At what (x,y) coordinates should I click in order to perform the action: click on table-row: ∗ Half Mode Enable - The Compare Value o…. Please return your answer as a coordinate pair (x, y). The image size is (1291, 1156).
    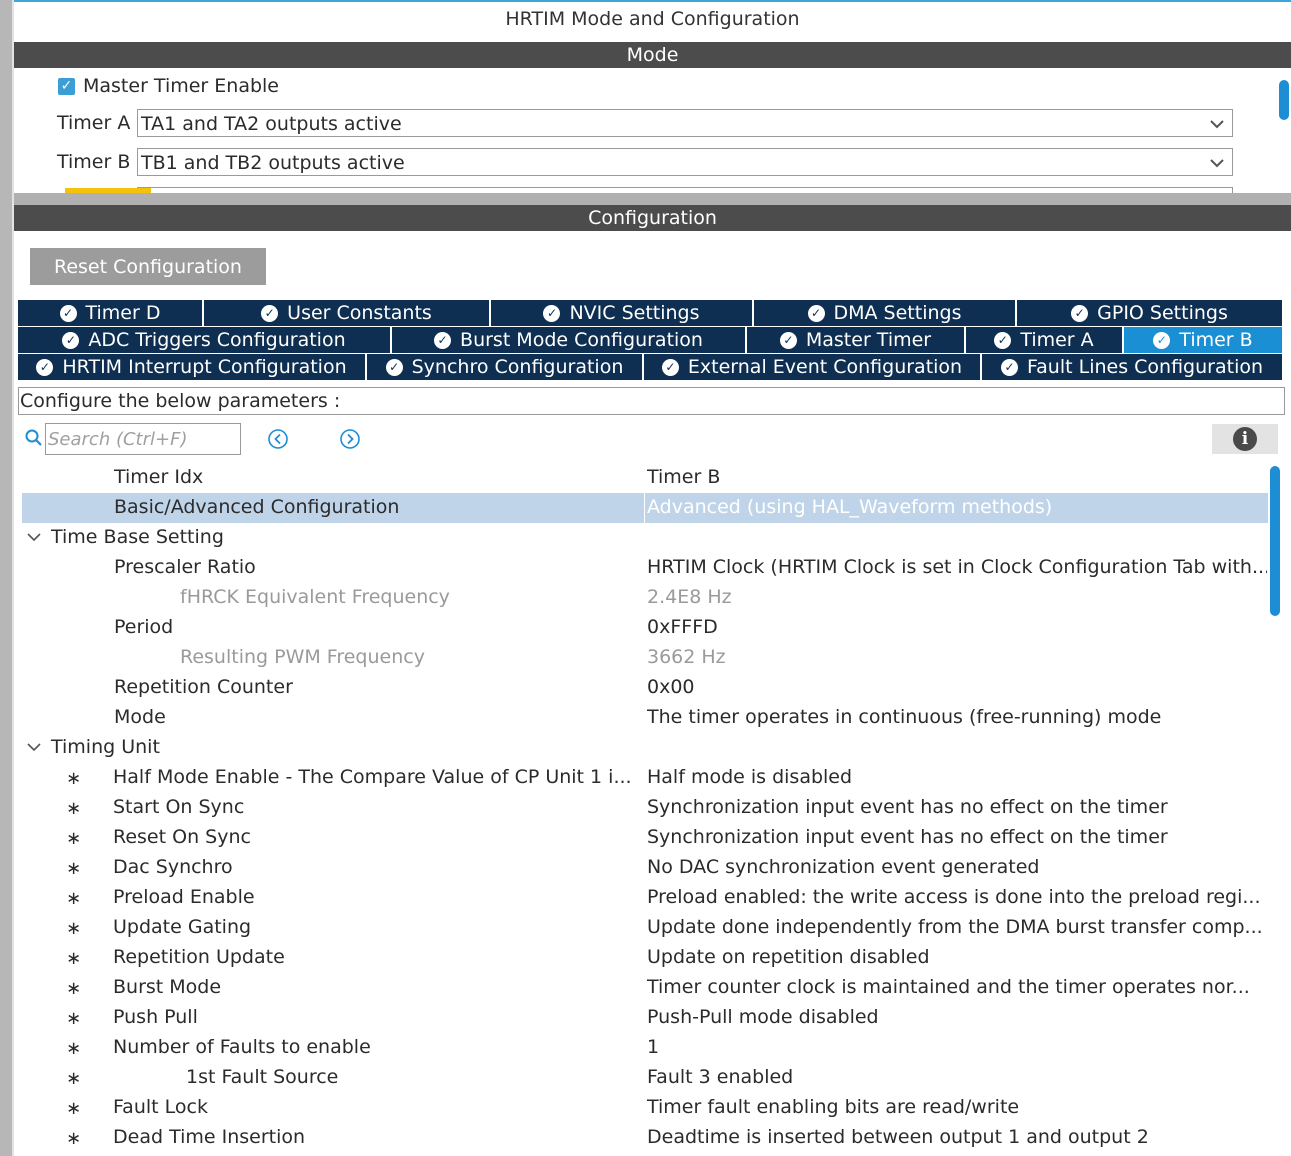
    Looking at the image, I should click on (645, 778).